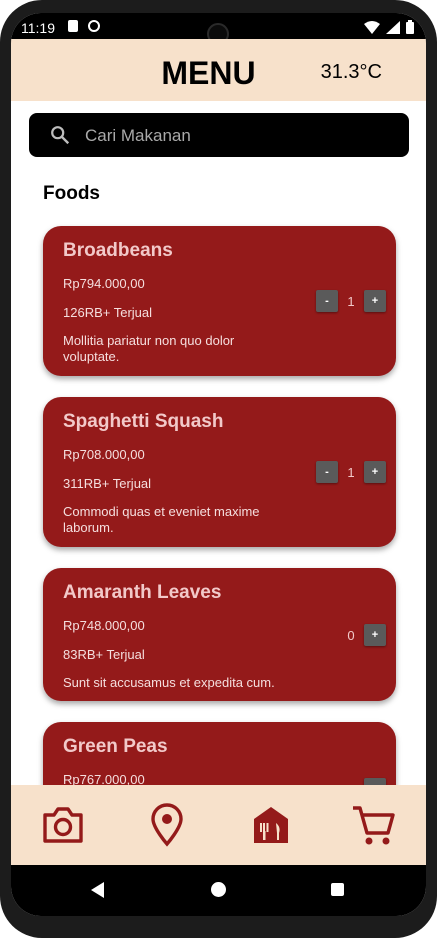  Describe the element at coordinates (337, 889) in the screenshot. I see `recent-apps-icon` at that location.